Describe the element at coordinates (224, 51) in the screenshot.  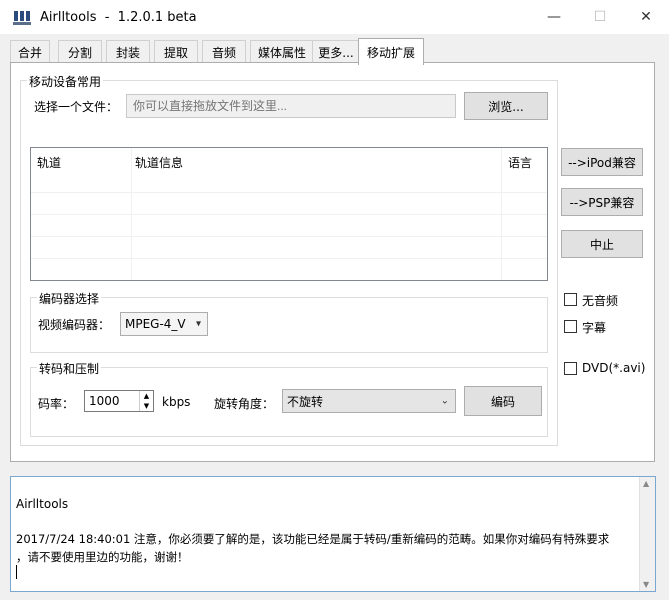
I see `tab-audio: 音频` at that location.